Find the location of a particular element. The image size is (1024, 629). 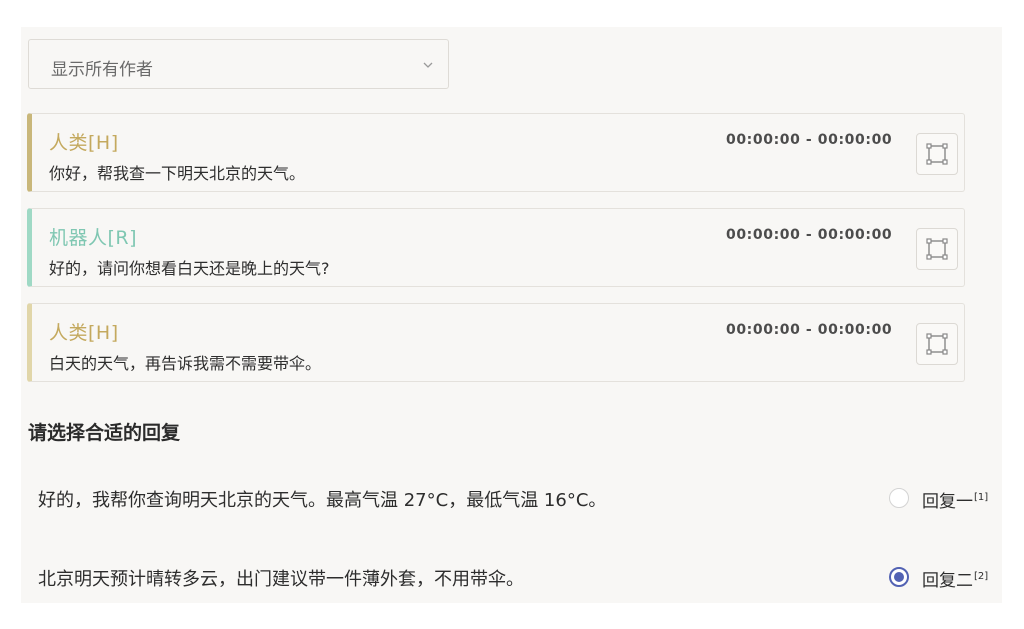

reply-option-ref: [1] is located at coordinates (981, 498).